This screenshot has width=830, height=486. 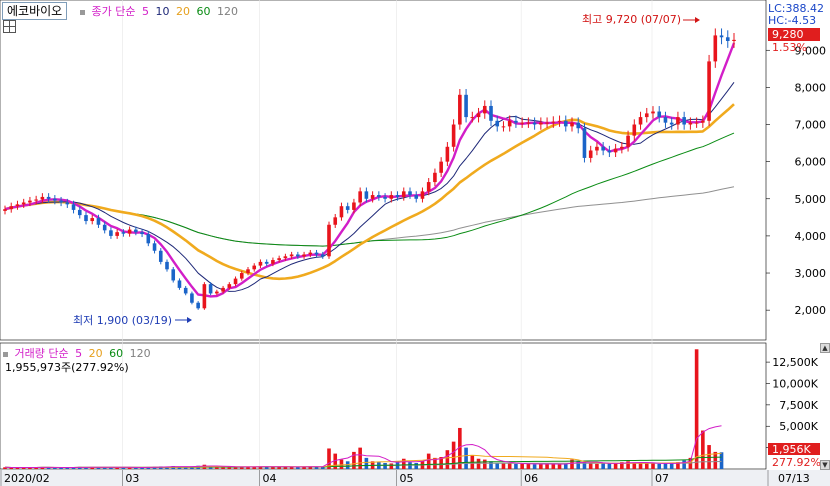 What do you see at coordinates (407, 478) in the screenshot?
I see `date-tick-label: 05` at bounding box center [407, 478].